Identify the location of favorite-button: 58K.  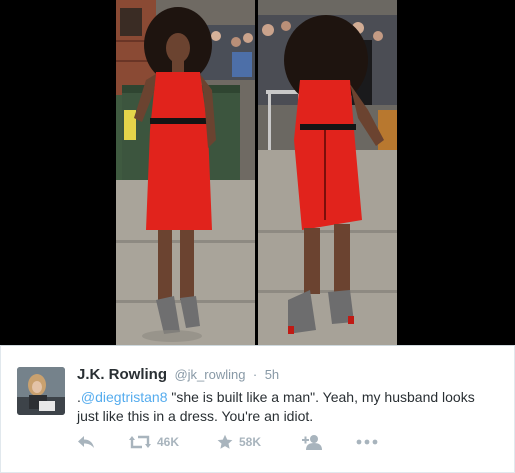
(239, 442).